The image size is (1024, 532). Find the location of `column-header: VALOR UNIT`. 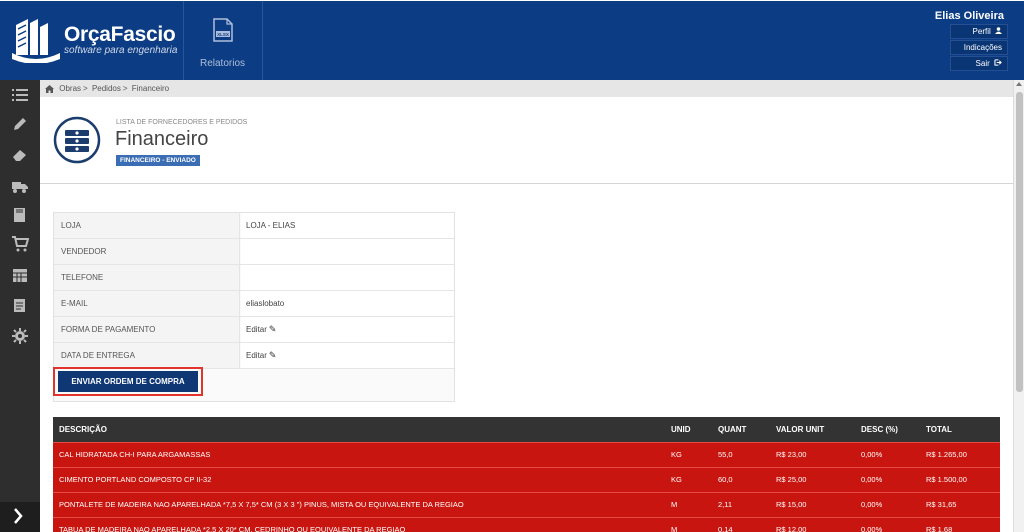

column-header: VALOR UNIT is located at coordinates (812, 429).